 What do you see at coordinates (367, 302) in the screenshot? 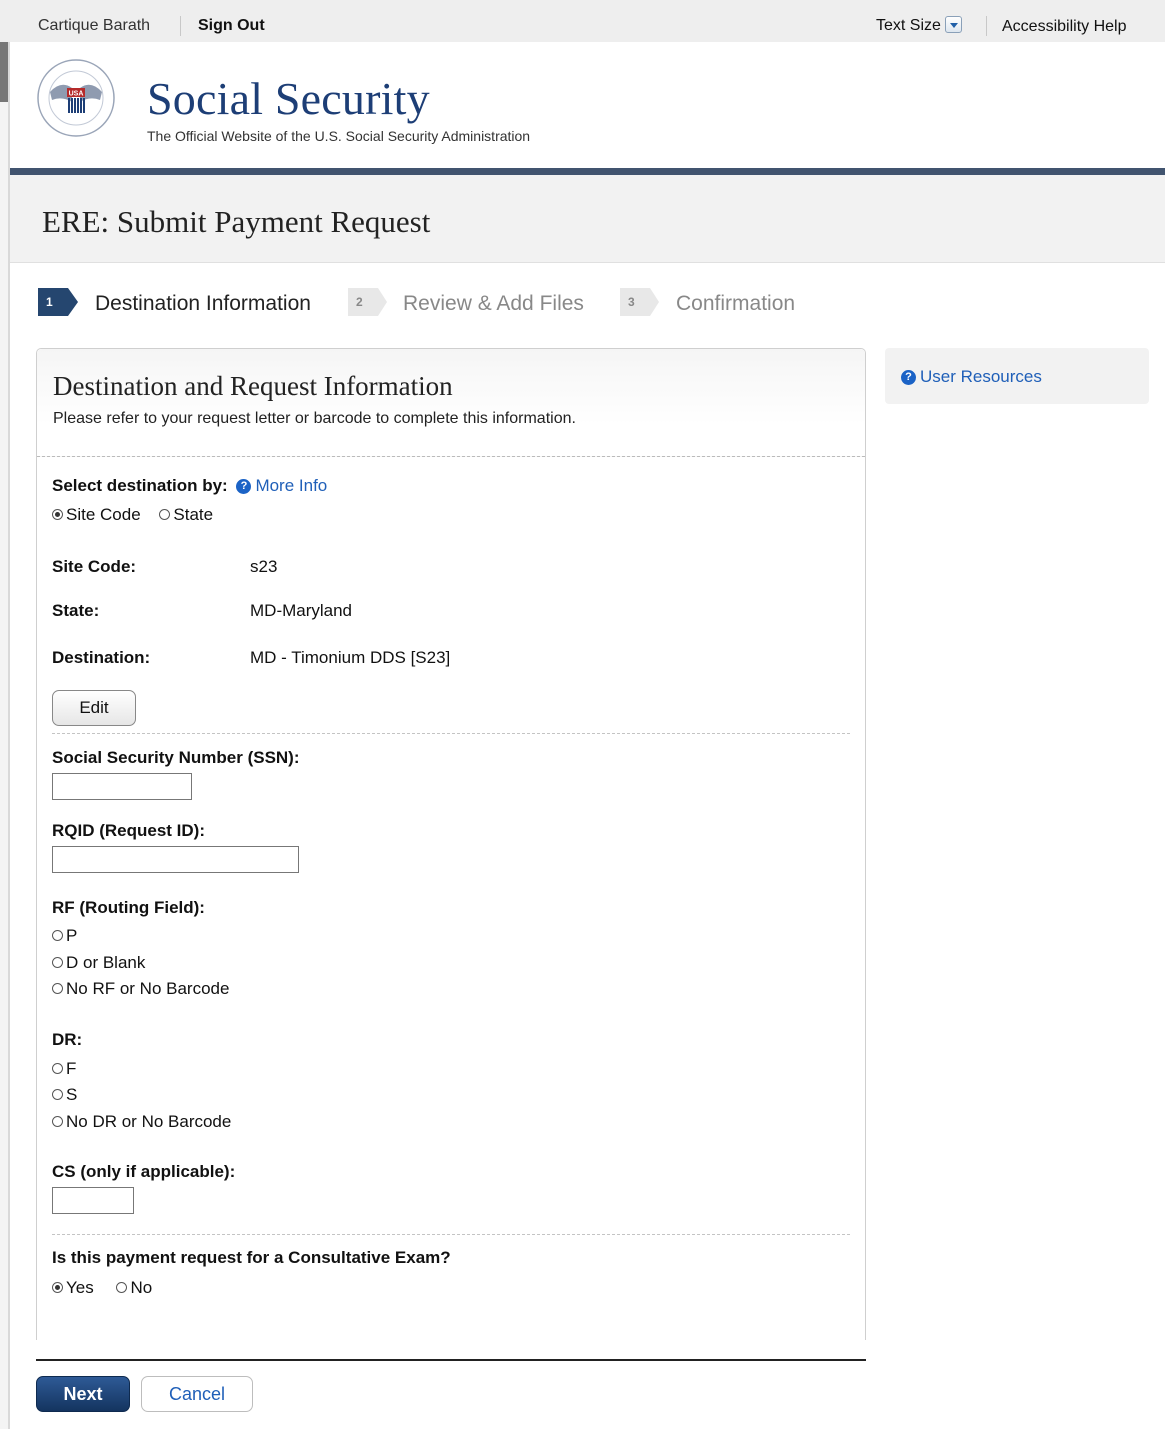
I see `step-2-badge: 2` at bounding box center [367, 302].